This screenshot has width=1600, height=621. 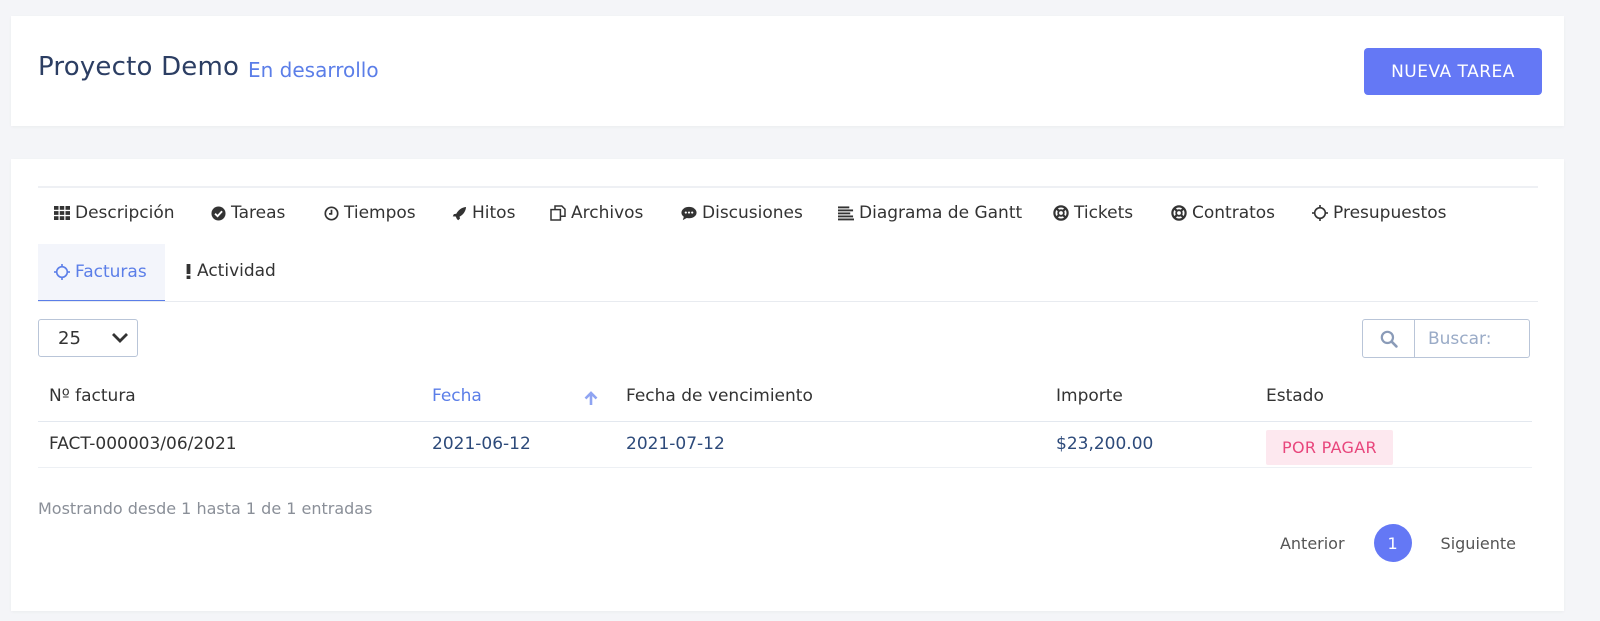 I want to click on tab-label: Actividad, so click(x=236, y=271).